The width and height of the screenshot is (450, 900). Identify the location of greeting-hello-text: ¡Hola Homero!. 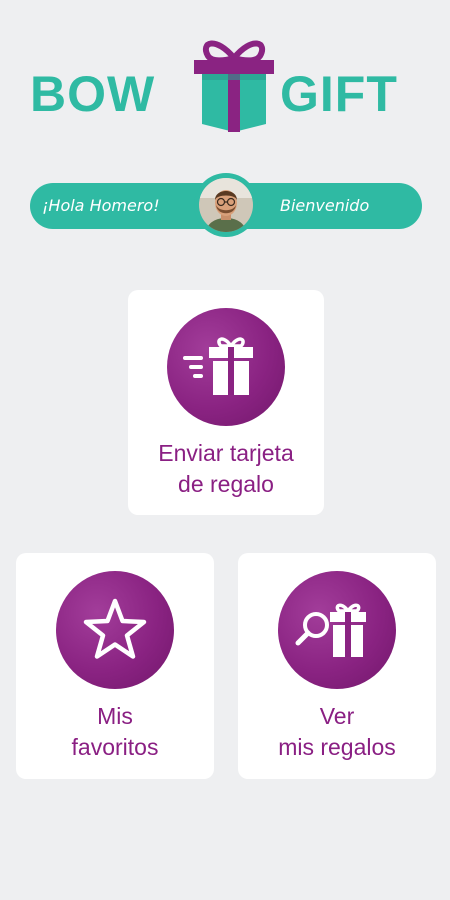
(101, 205).